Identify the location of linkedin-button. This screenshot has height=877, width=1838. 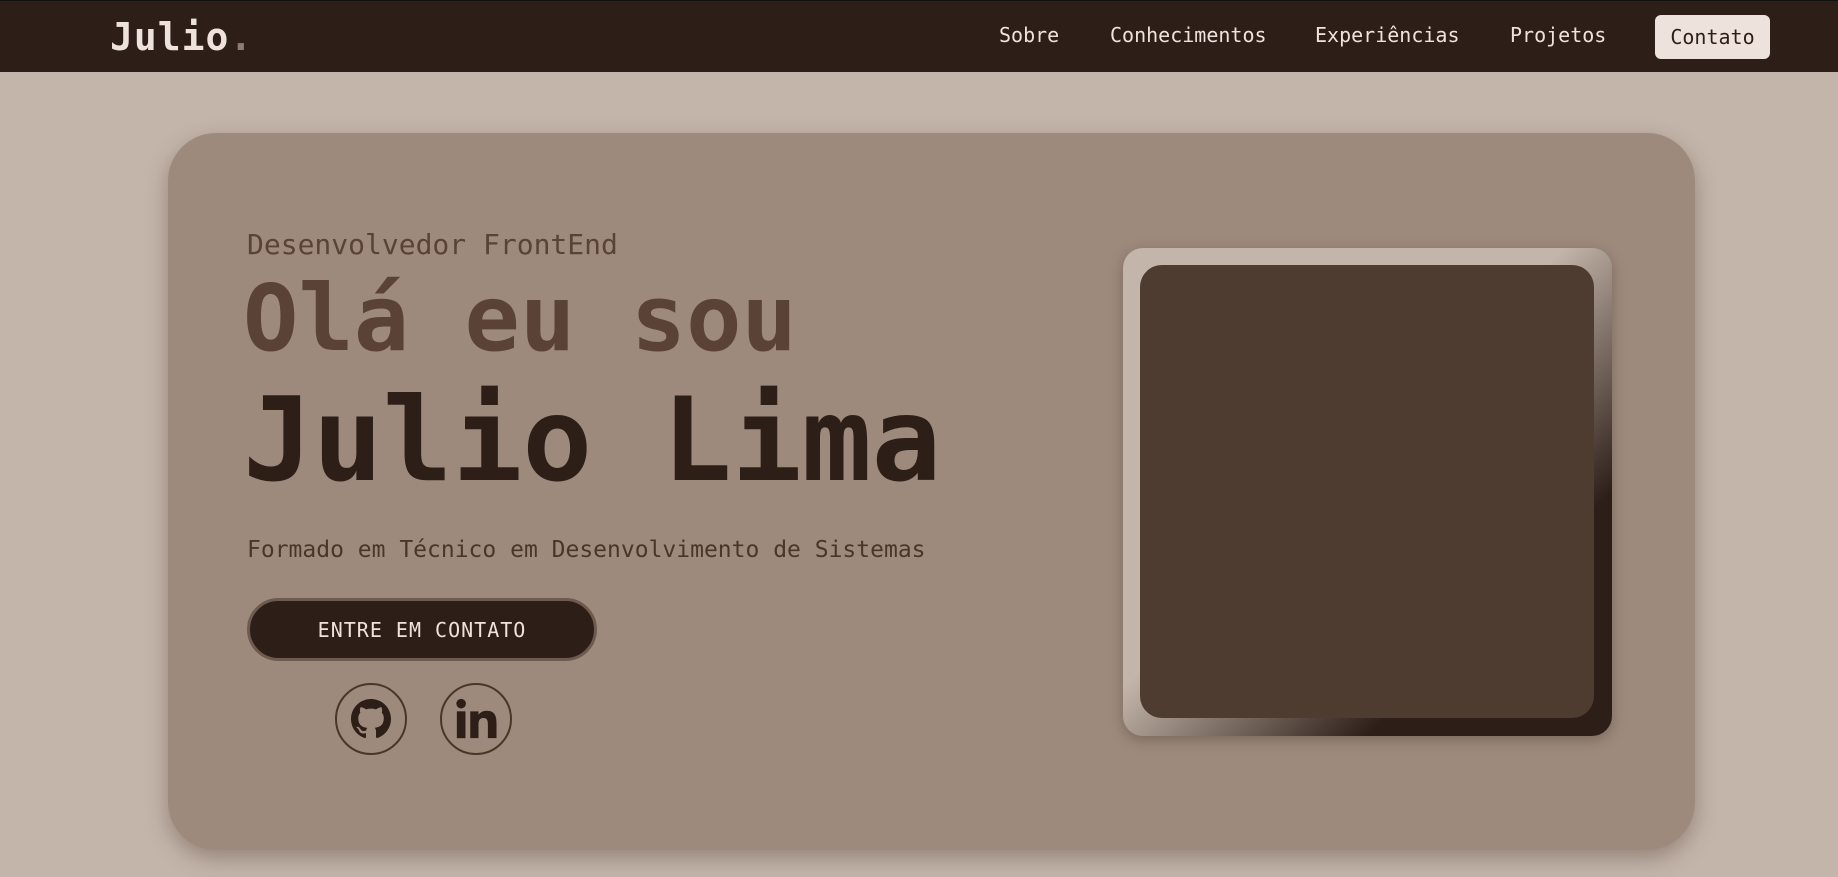
(476, 719).